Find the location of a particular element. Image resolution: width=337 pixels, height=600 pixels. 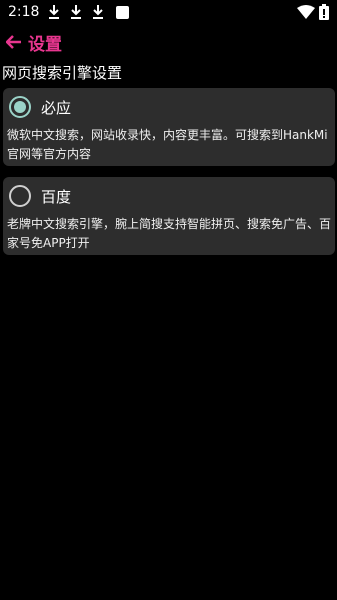

option-header: 必应 is located at coordinates (40, 107).